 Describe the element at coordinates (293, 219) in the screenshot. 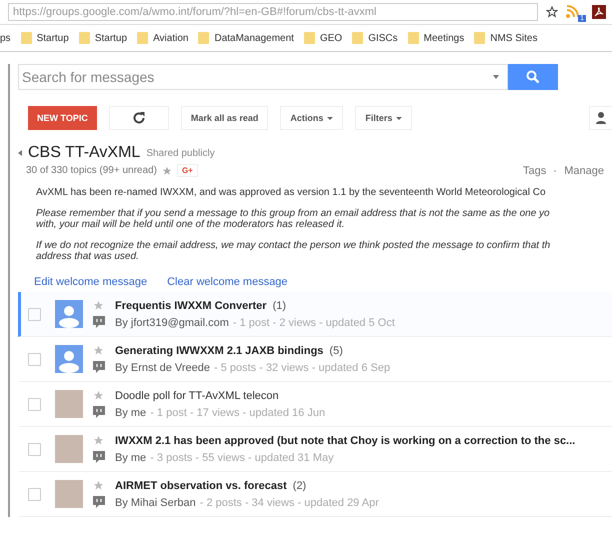

I see `welcome-paragraph: Please remember that if you send a message to this group from an email address that is not the same as the one yo with, your mail will be held until one of the moderators has released it.` at that location.